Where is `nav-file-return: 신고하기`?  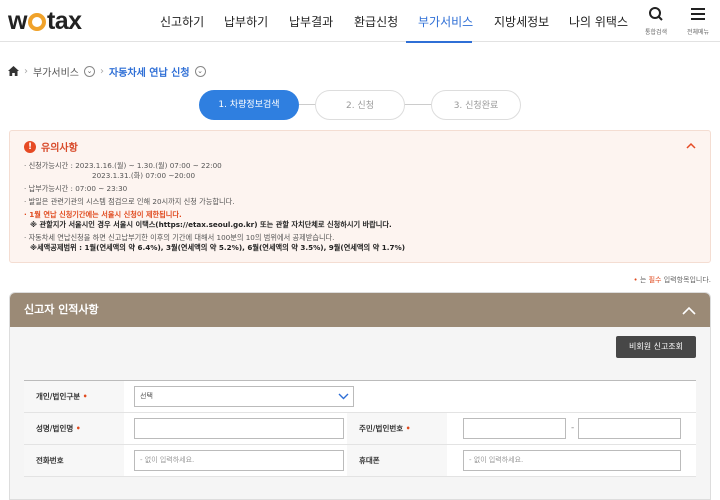 nav-file-return: 신고하기 is located at coordinates (182, 21).